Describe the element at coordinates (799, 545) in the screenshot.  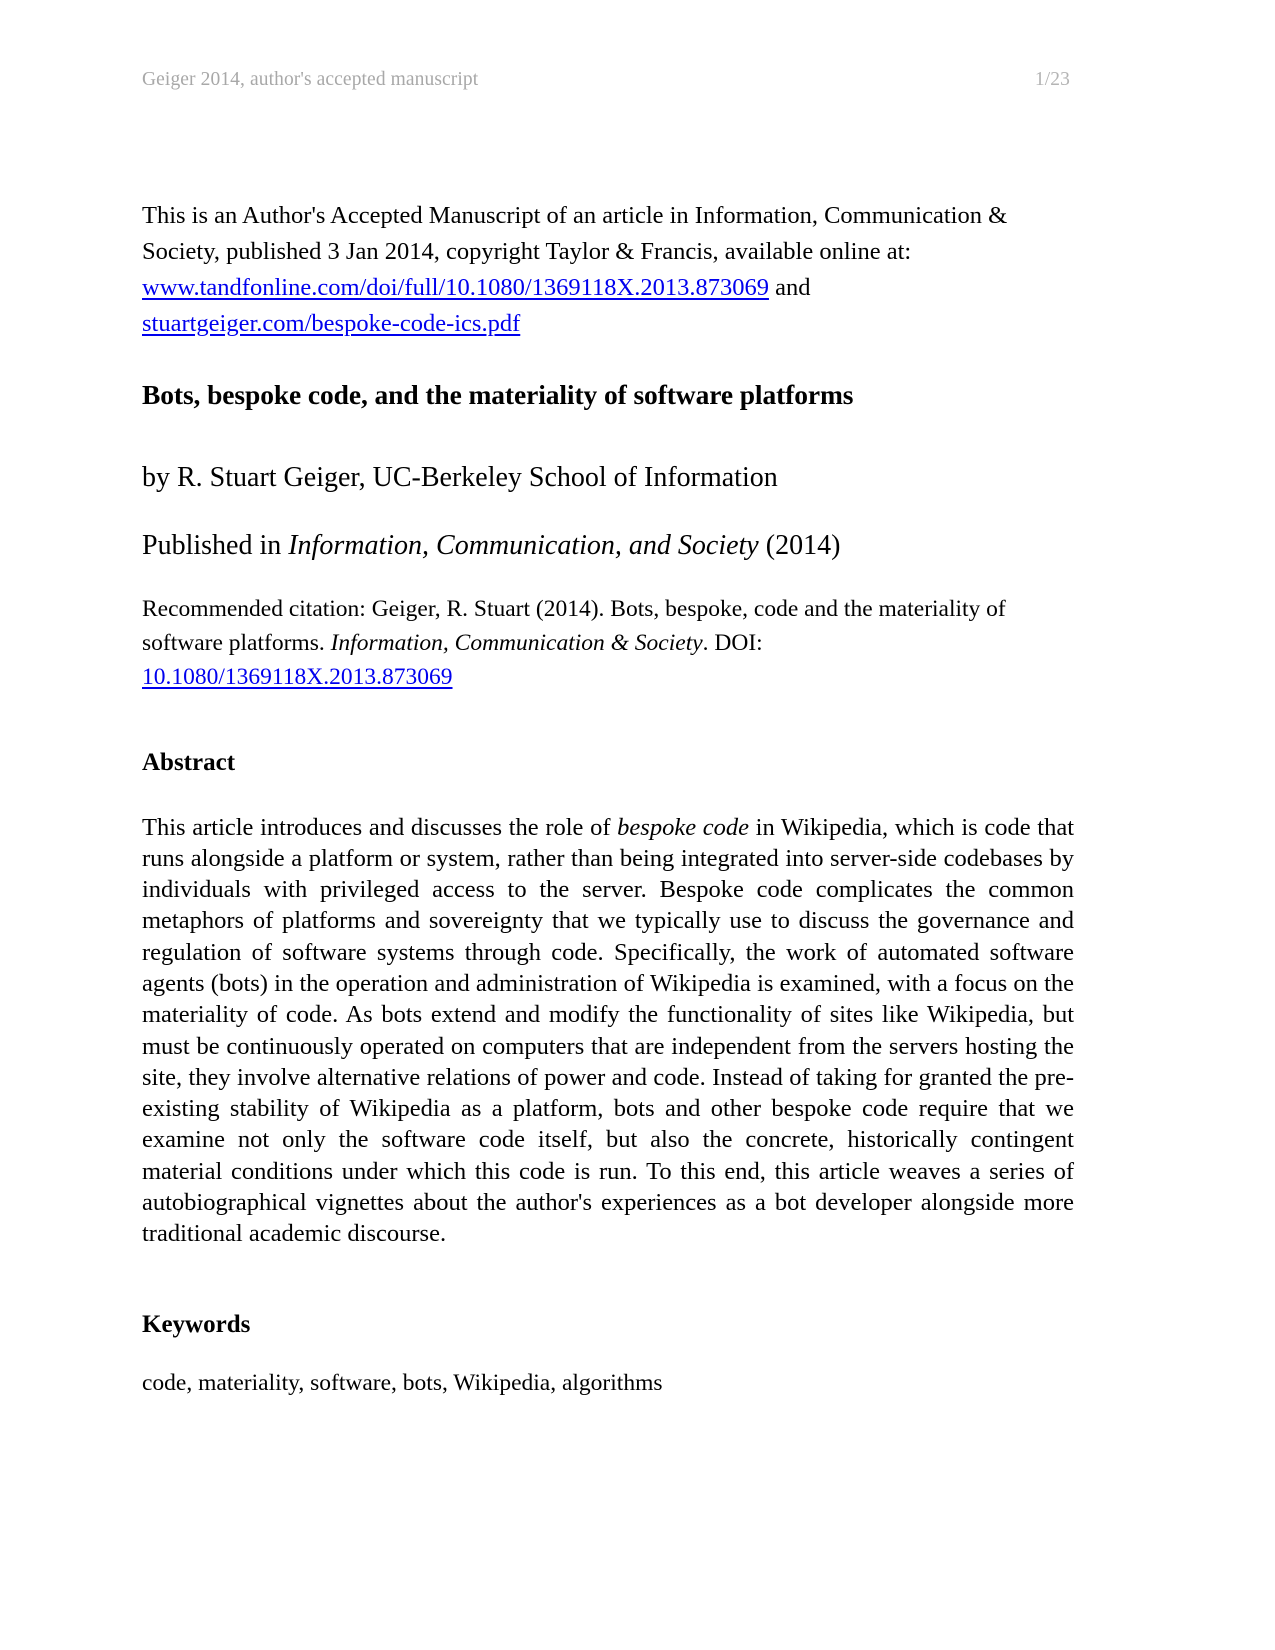
I see `published-in-year: (2014)` at that location.